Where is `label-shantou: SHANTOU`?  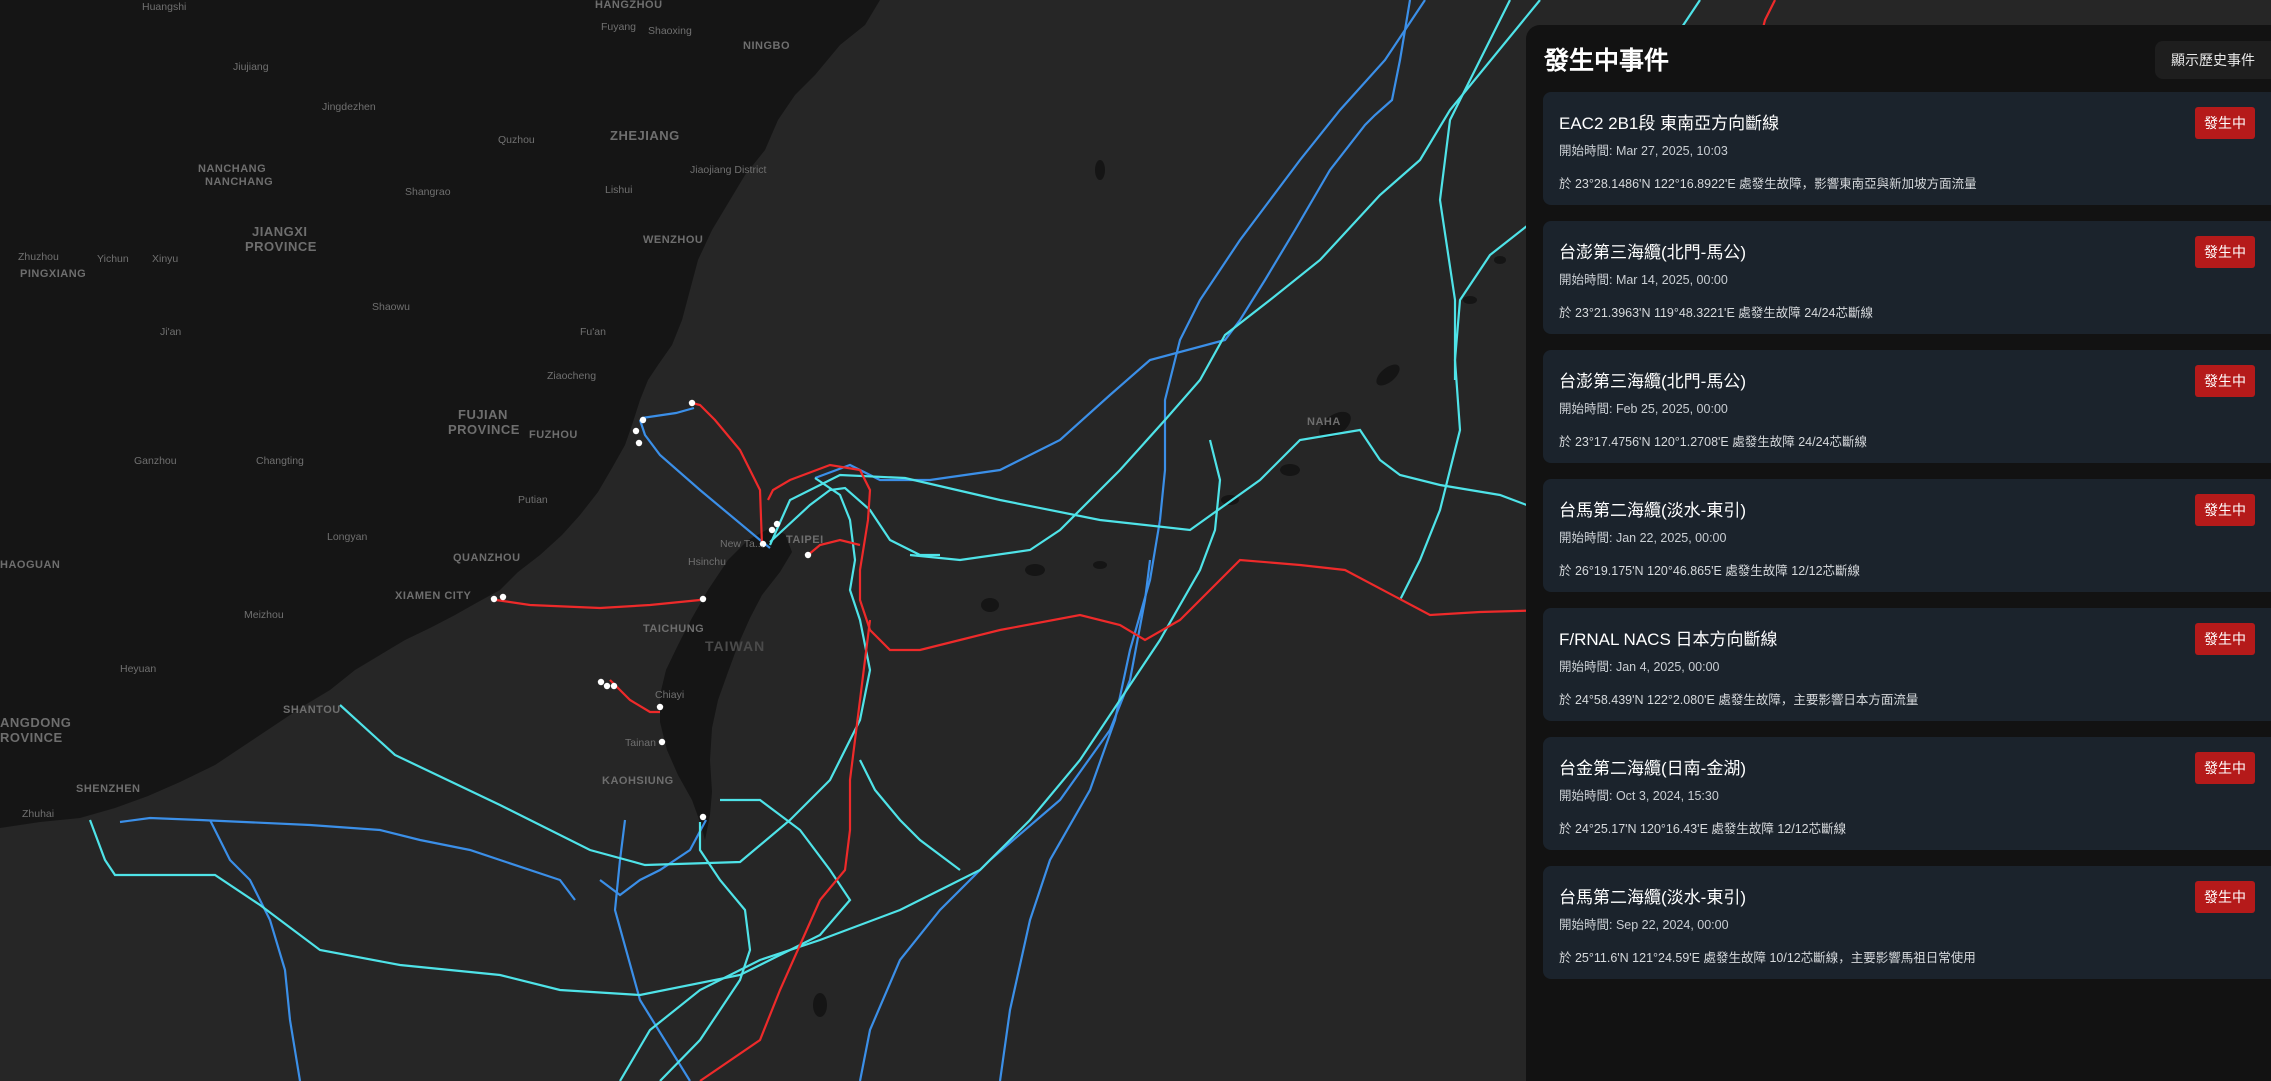 label-shantou: SHANTOU is located at coordinates (312, 710).